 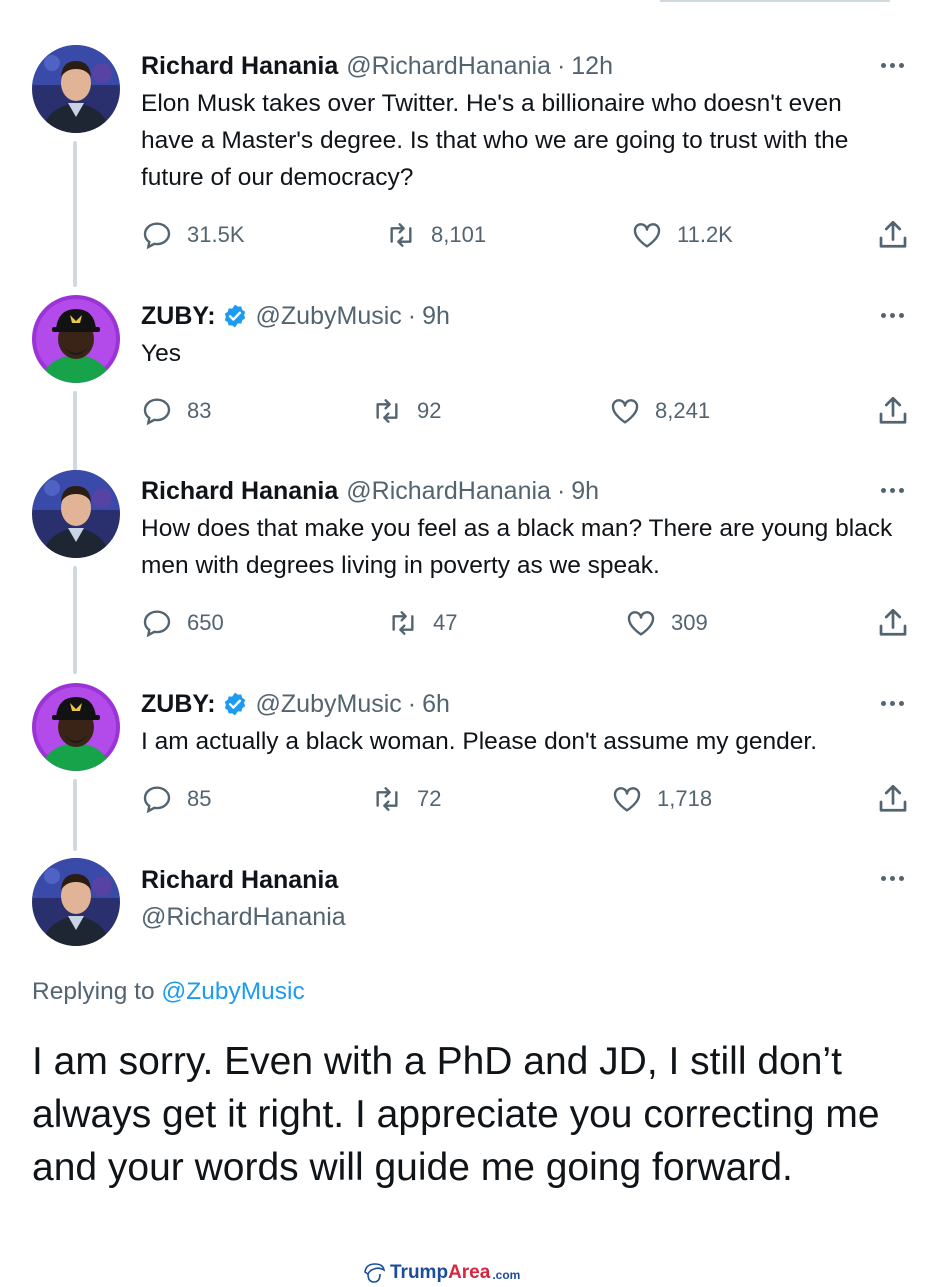 What do you see at coordinates (666, 623) in the screenshot?
I see `like-button: 309` at bounding box center [666, 623].